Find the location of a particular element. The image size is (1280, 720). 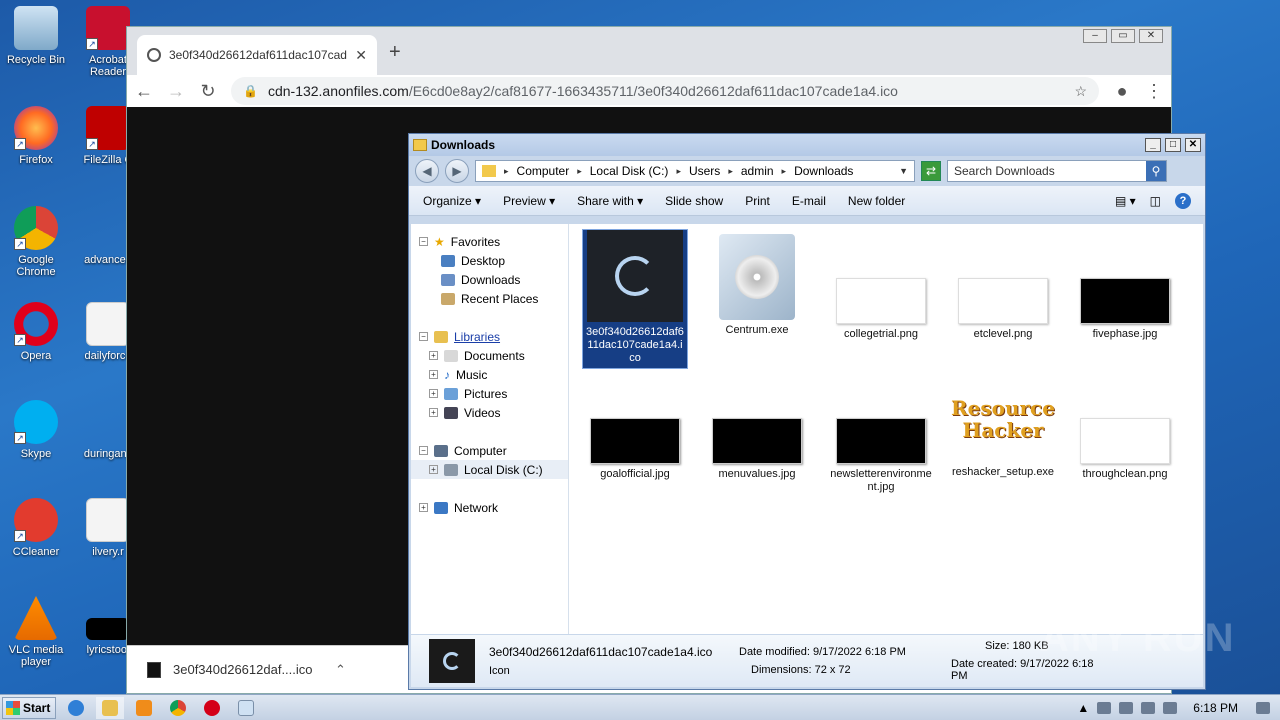

nav-recent-places: Recent Places is located at coordinates (489, 298).